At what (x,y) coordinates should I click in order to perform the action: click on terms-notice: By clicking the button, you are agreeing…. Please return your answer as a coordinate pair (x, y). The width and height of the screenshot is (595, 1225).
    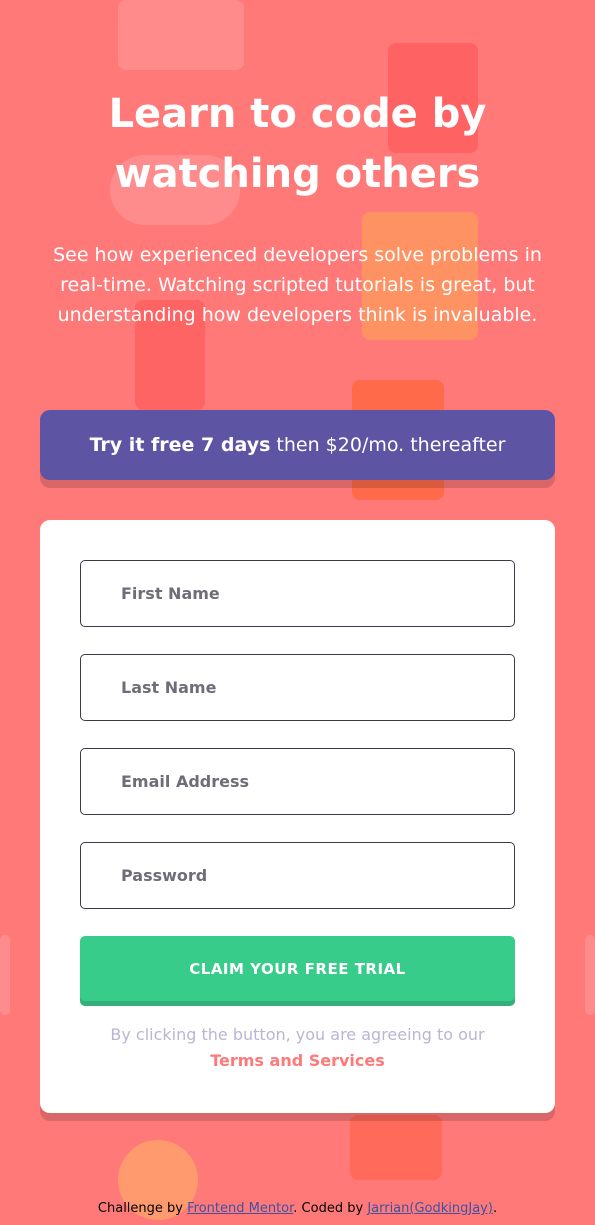
    Looking at the image, I should click on (297, 1048).